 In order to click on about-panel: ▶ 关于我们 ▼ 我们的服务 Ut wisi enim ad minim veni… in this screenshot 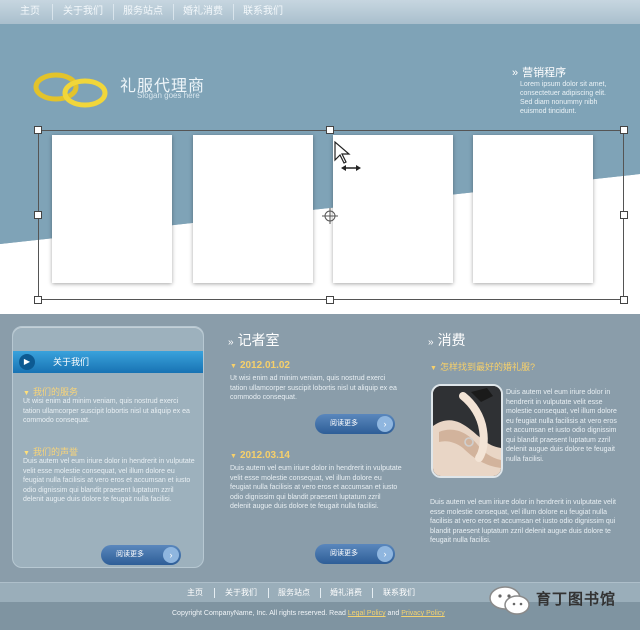, I will do `click(108, 447)`.